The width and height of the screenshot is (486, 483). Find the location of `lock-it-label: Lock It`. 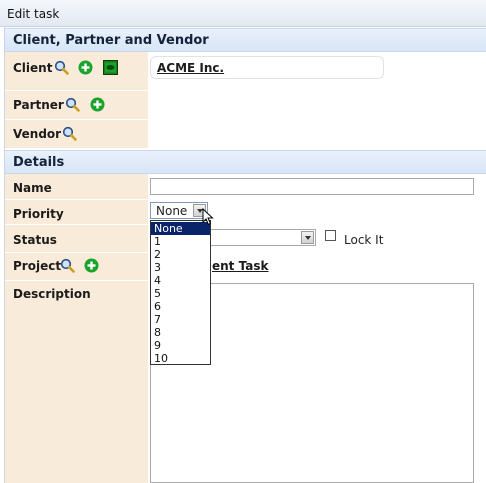

lock-it-label: Lock It is located at coordinates (364, 240).